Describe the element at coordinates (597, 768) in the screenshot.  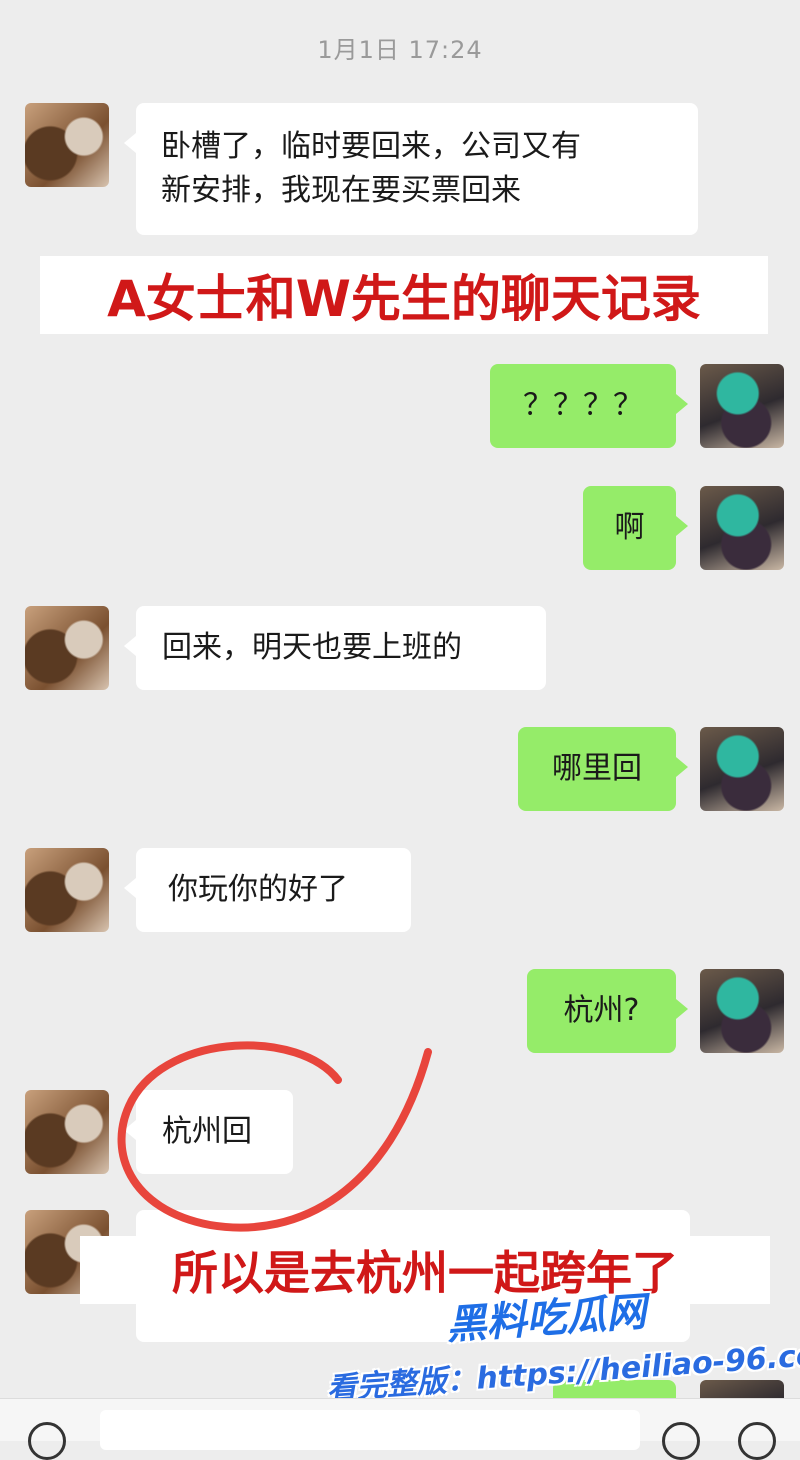
I see `message-text: 哪里回` at that location.